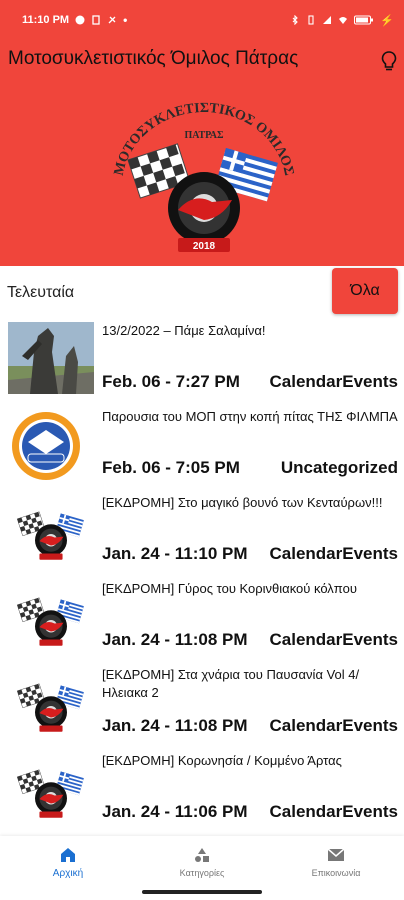  I want to click on post-date: Jan. 24 - 11:10 PM, so click(175, 553).